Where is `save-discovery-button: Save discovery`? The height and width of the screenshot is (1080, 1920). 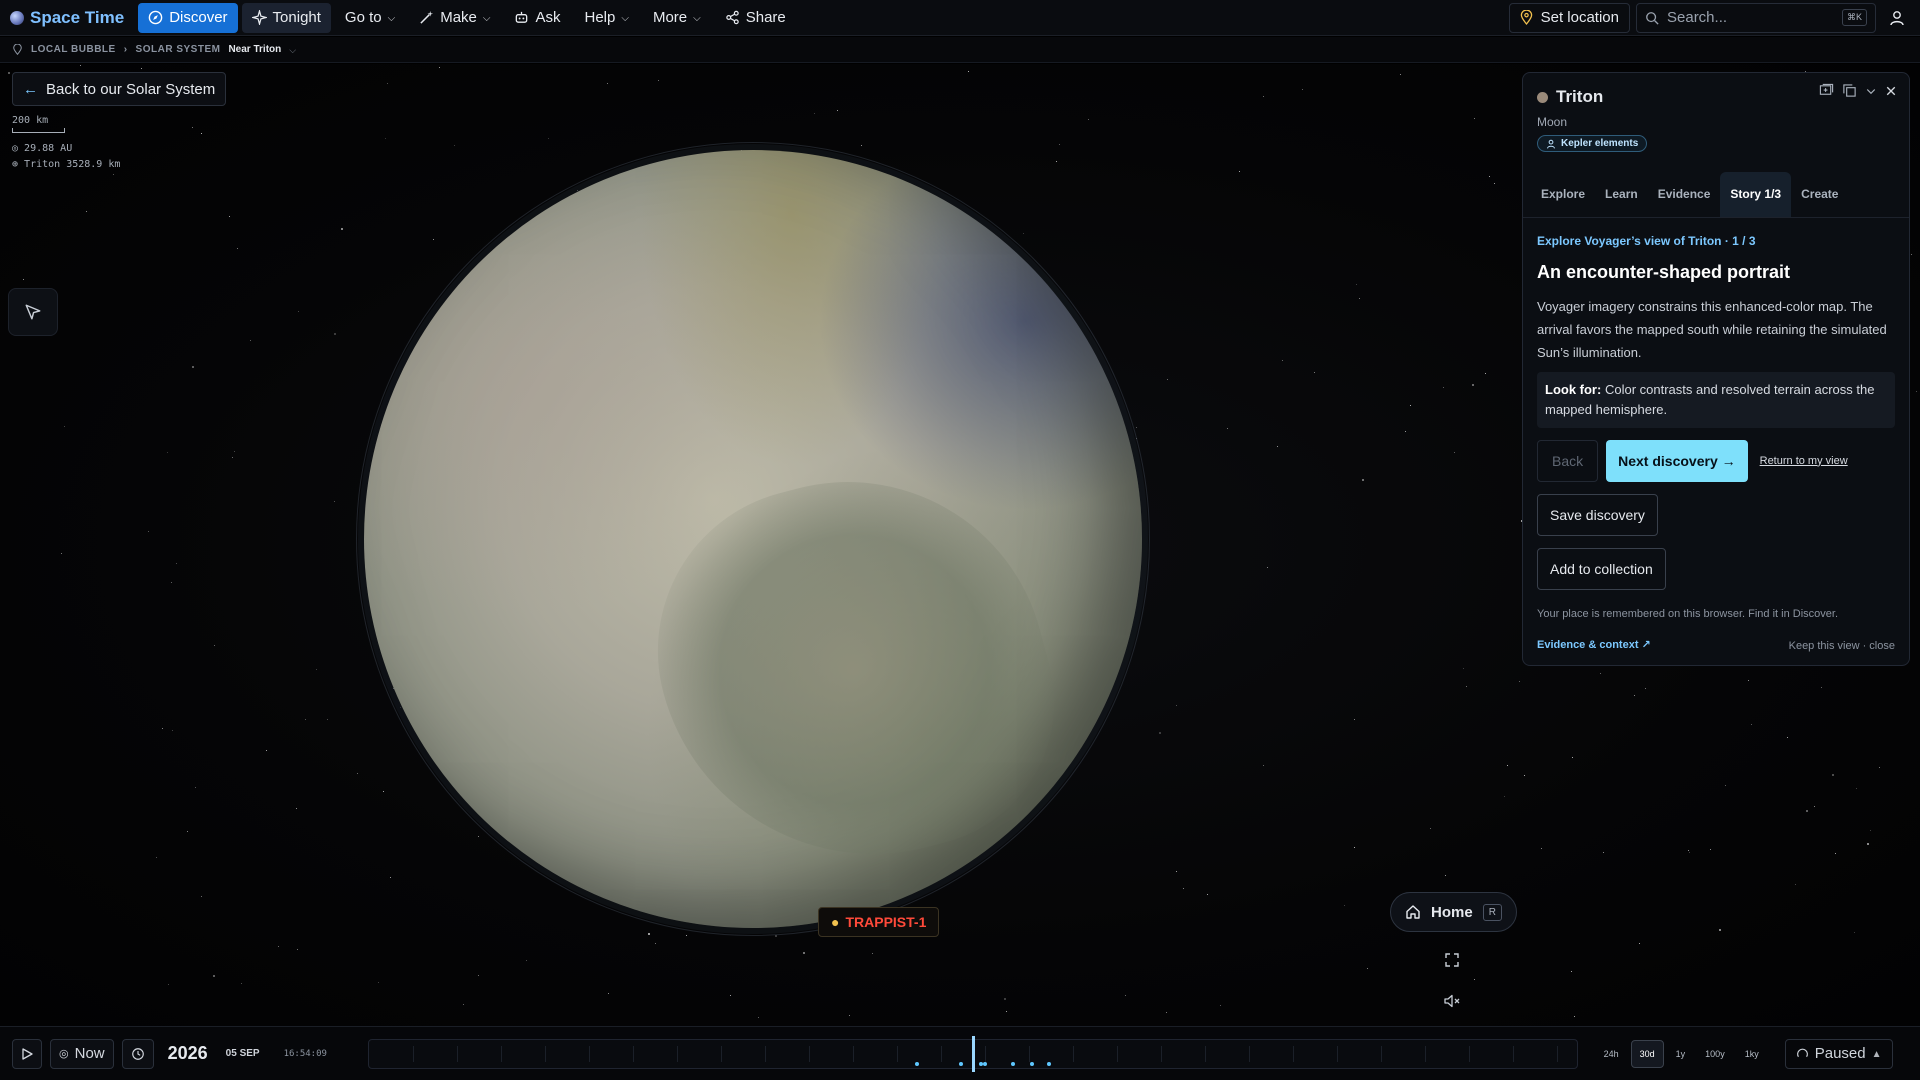
save-discovery-button: Save discovery is located at coordinates (1597, 514).